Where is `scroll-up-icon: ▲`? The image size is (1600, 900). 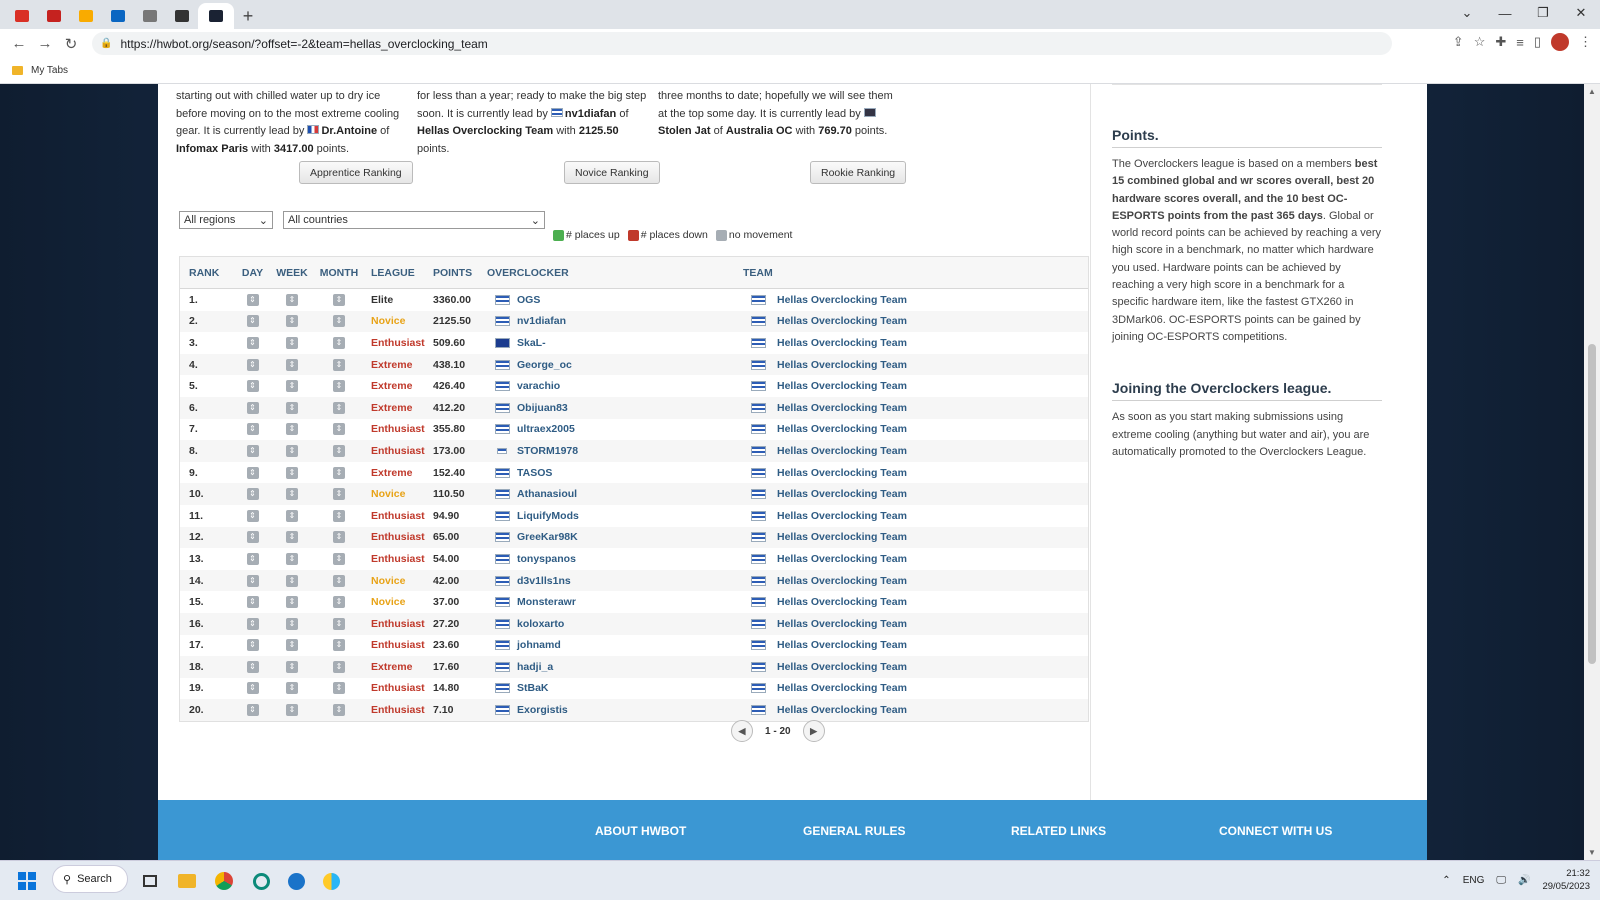
scroll-up-icon: ▲ is located at coordinates (1592, 91).